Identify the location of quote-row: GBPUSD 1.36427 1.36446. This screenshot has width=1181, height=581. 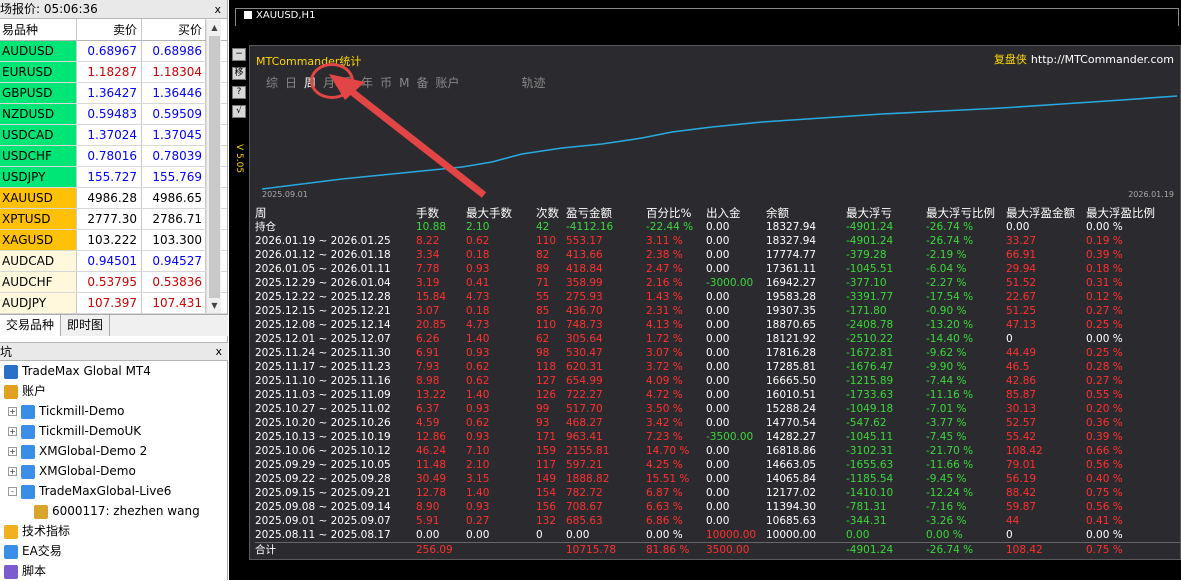
(113, 93).